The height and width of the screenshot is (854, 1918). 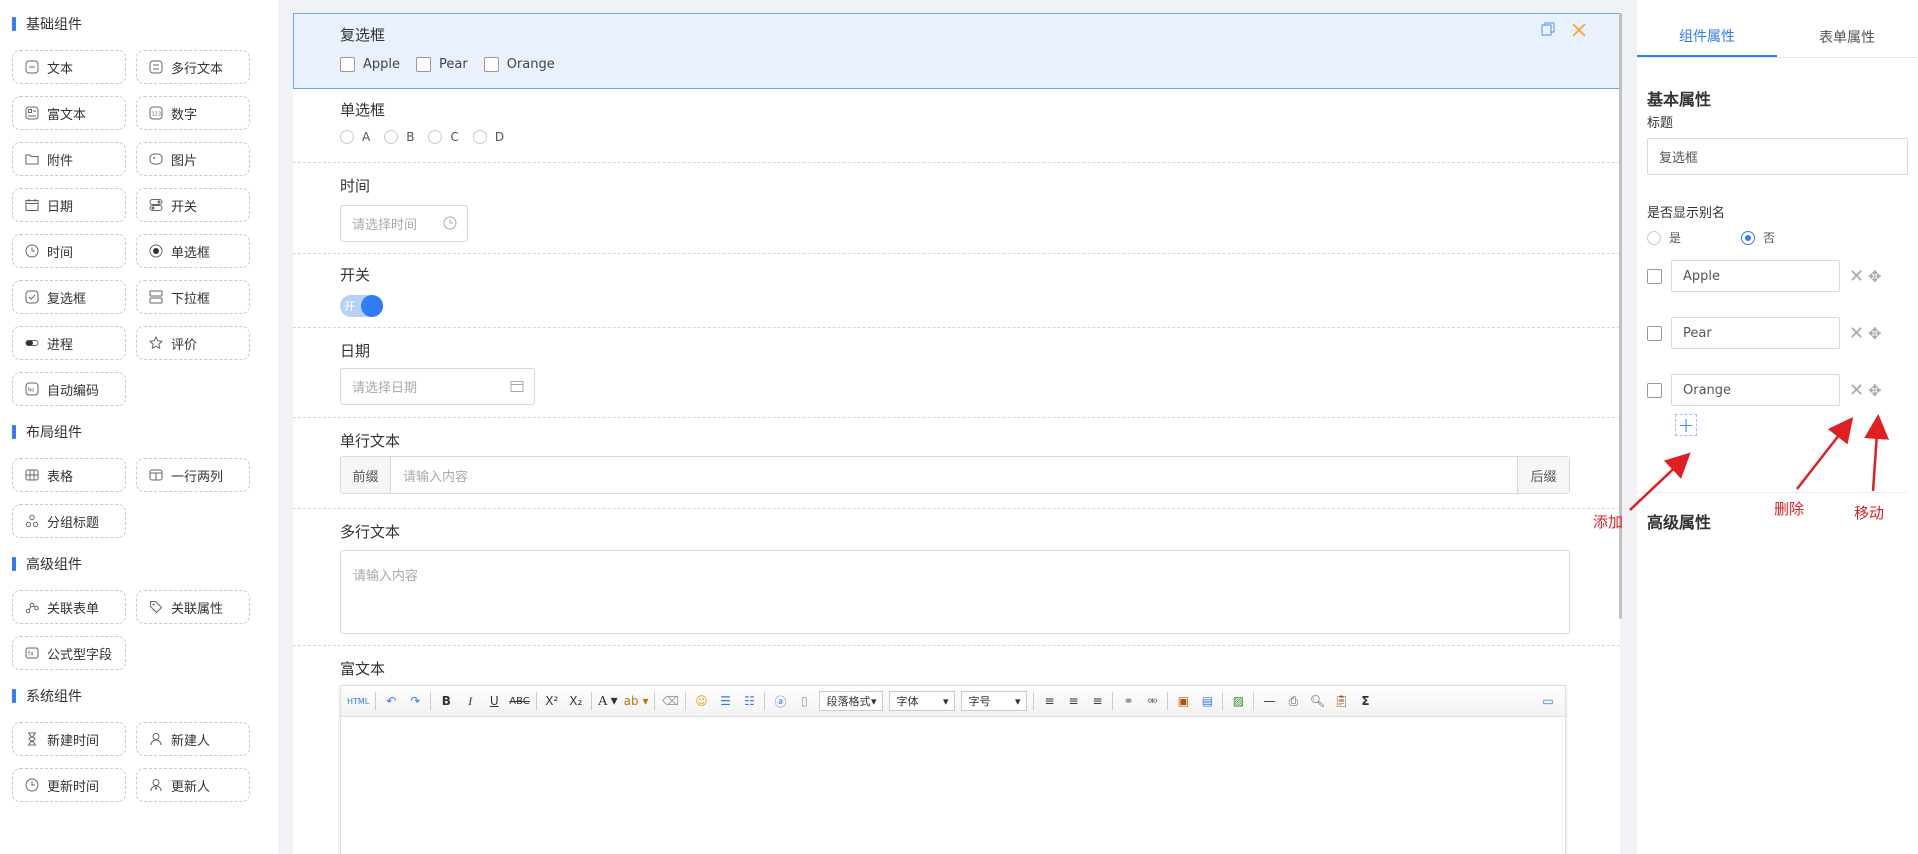 I want to click on date-picker-input: 请选择日期, so click(x=437, y=386).